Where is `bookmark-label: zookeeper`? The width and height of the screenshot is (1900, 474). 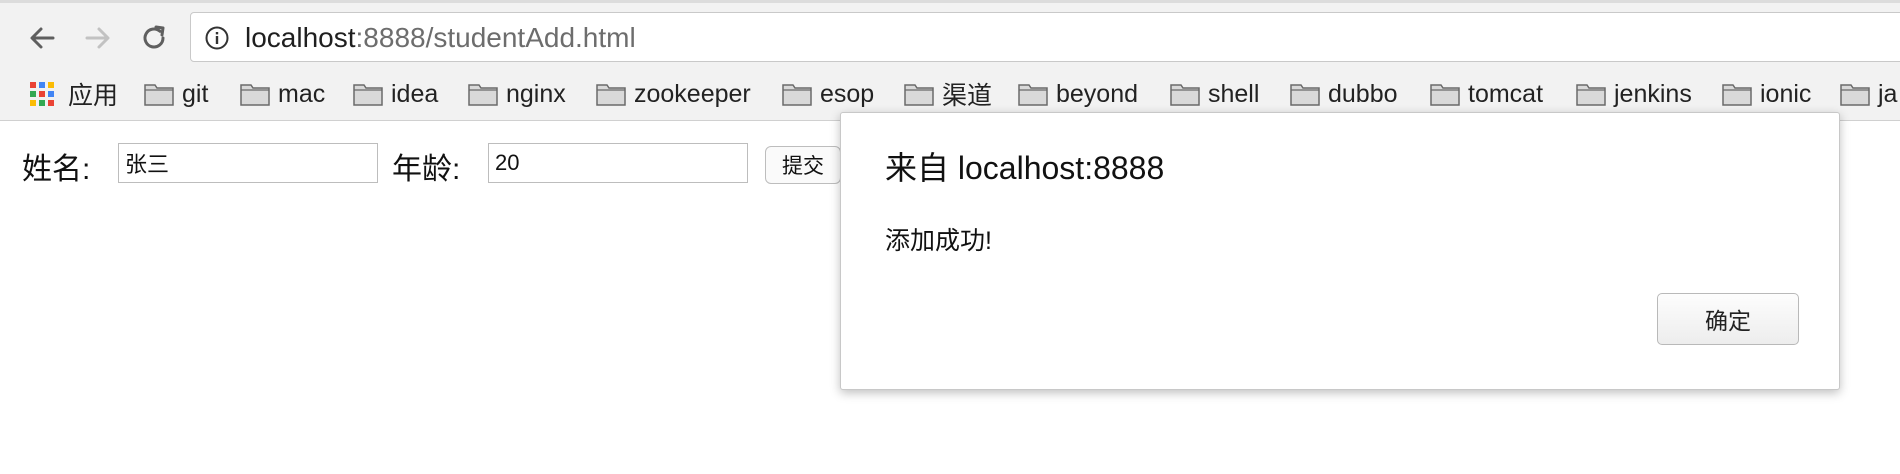
bookmark-label: zookeeper is located at coordinates (692, 93).